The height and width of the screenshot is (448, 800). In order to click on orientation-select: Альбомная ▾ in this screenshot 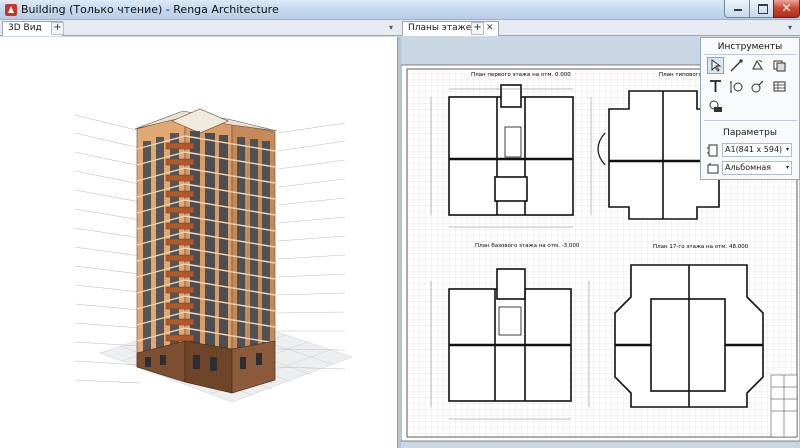, I will do `click(757, 168)`.